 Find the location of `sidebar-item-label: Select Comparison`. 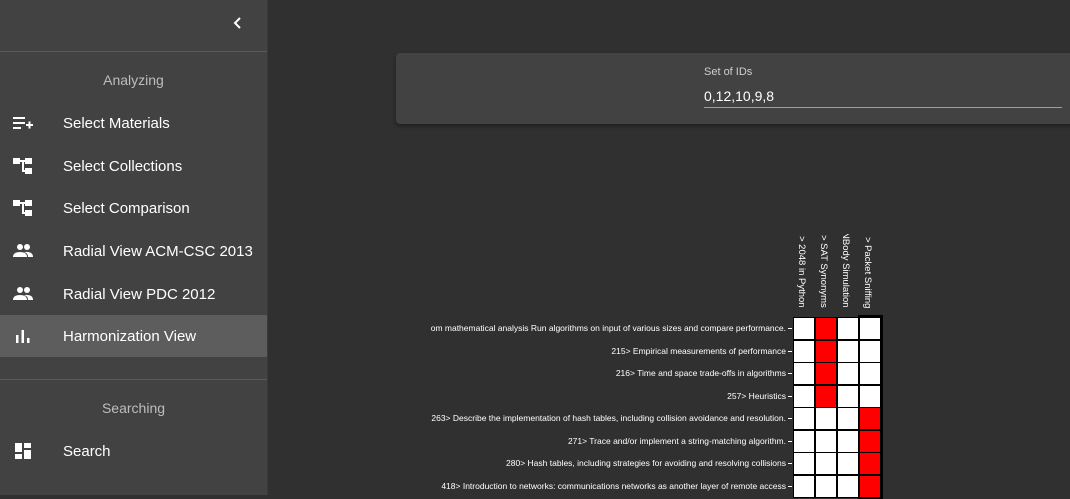

sidebar-item-label: Select Comparison is located at coordinates (126, 208).